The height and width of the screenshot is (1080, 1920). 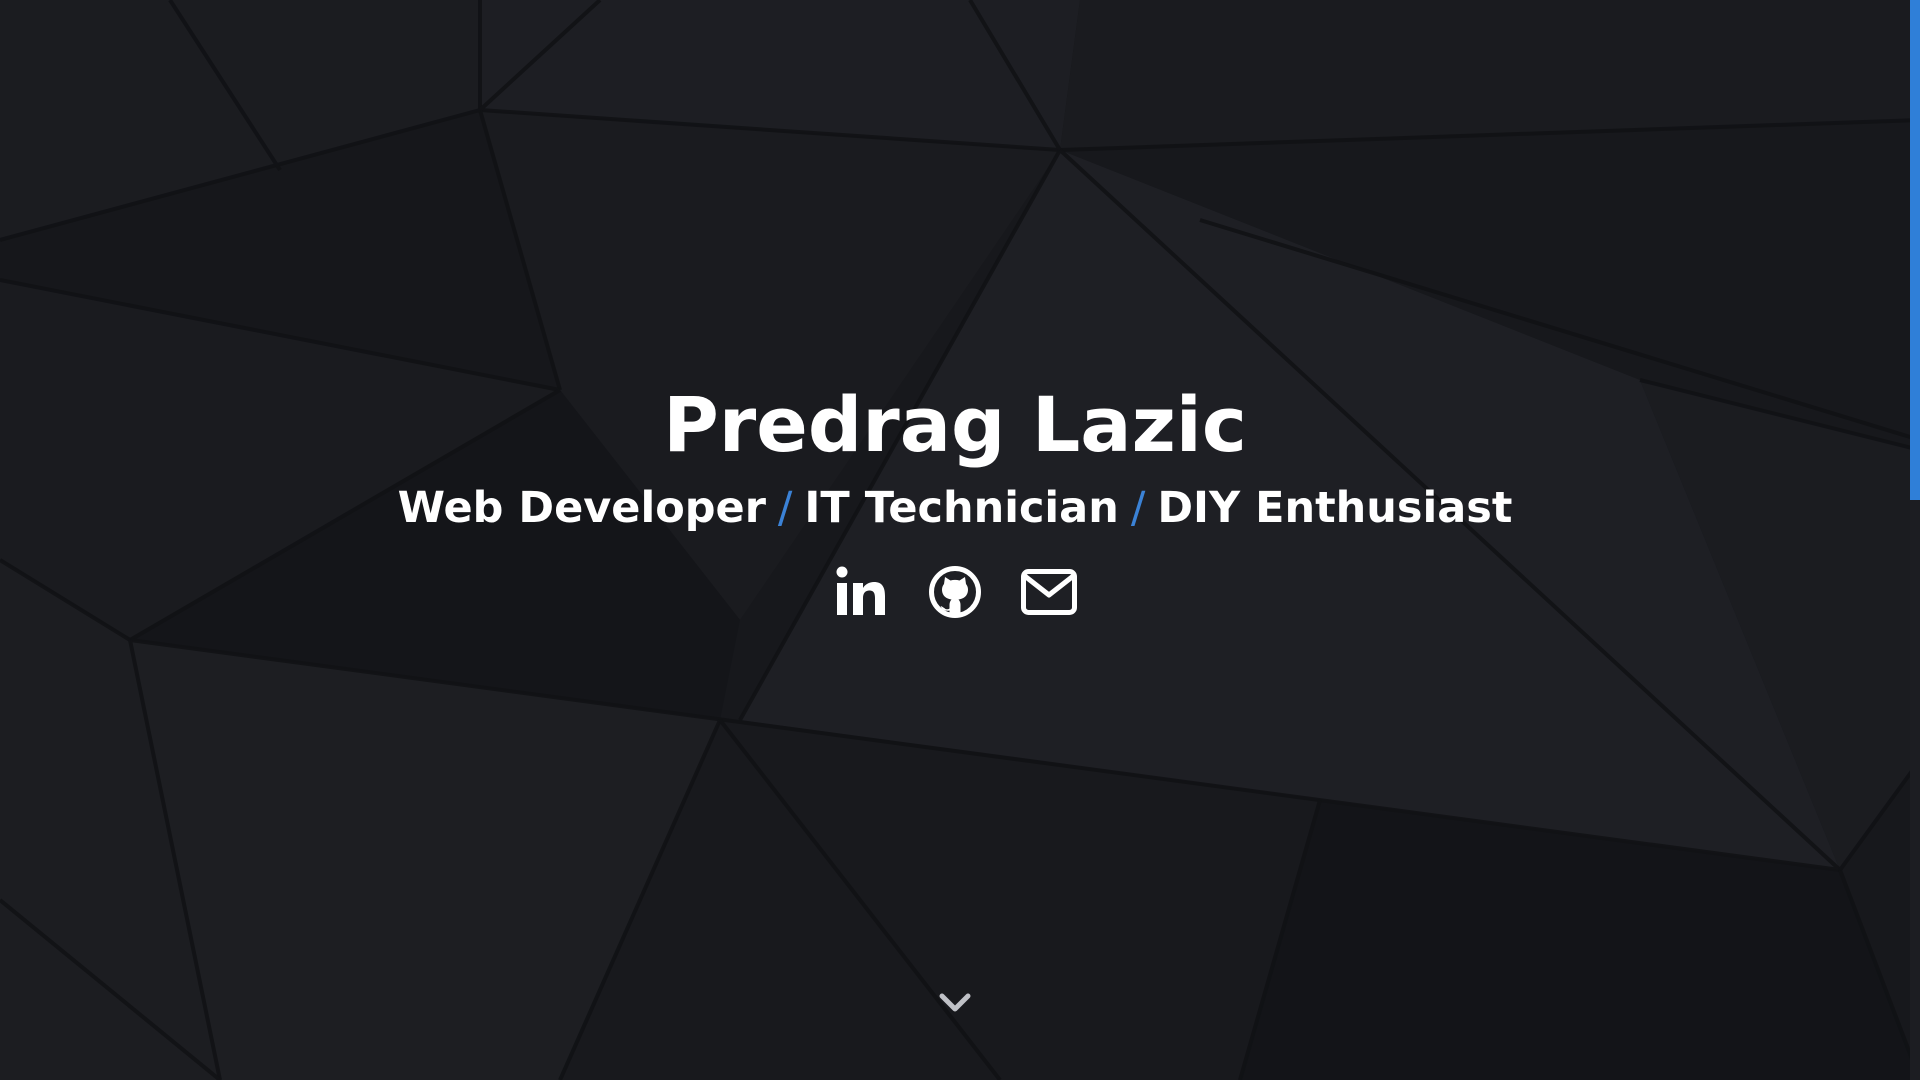 I want to click on social-links, so click(x=955, y=592).